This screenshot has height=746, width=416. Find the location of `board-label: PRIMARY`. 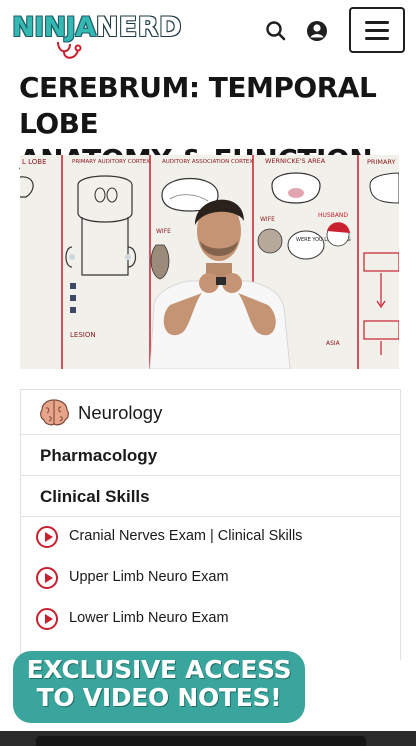

board-label: PRIMARY is located at coordinates (381, 162).